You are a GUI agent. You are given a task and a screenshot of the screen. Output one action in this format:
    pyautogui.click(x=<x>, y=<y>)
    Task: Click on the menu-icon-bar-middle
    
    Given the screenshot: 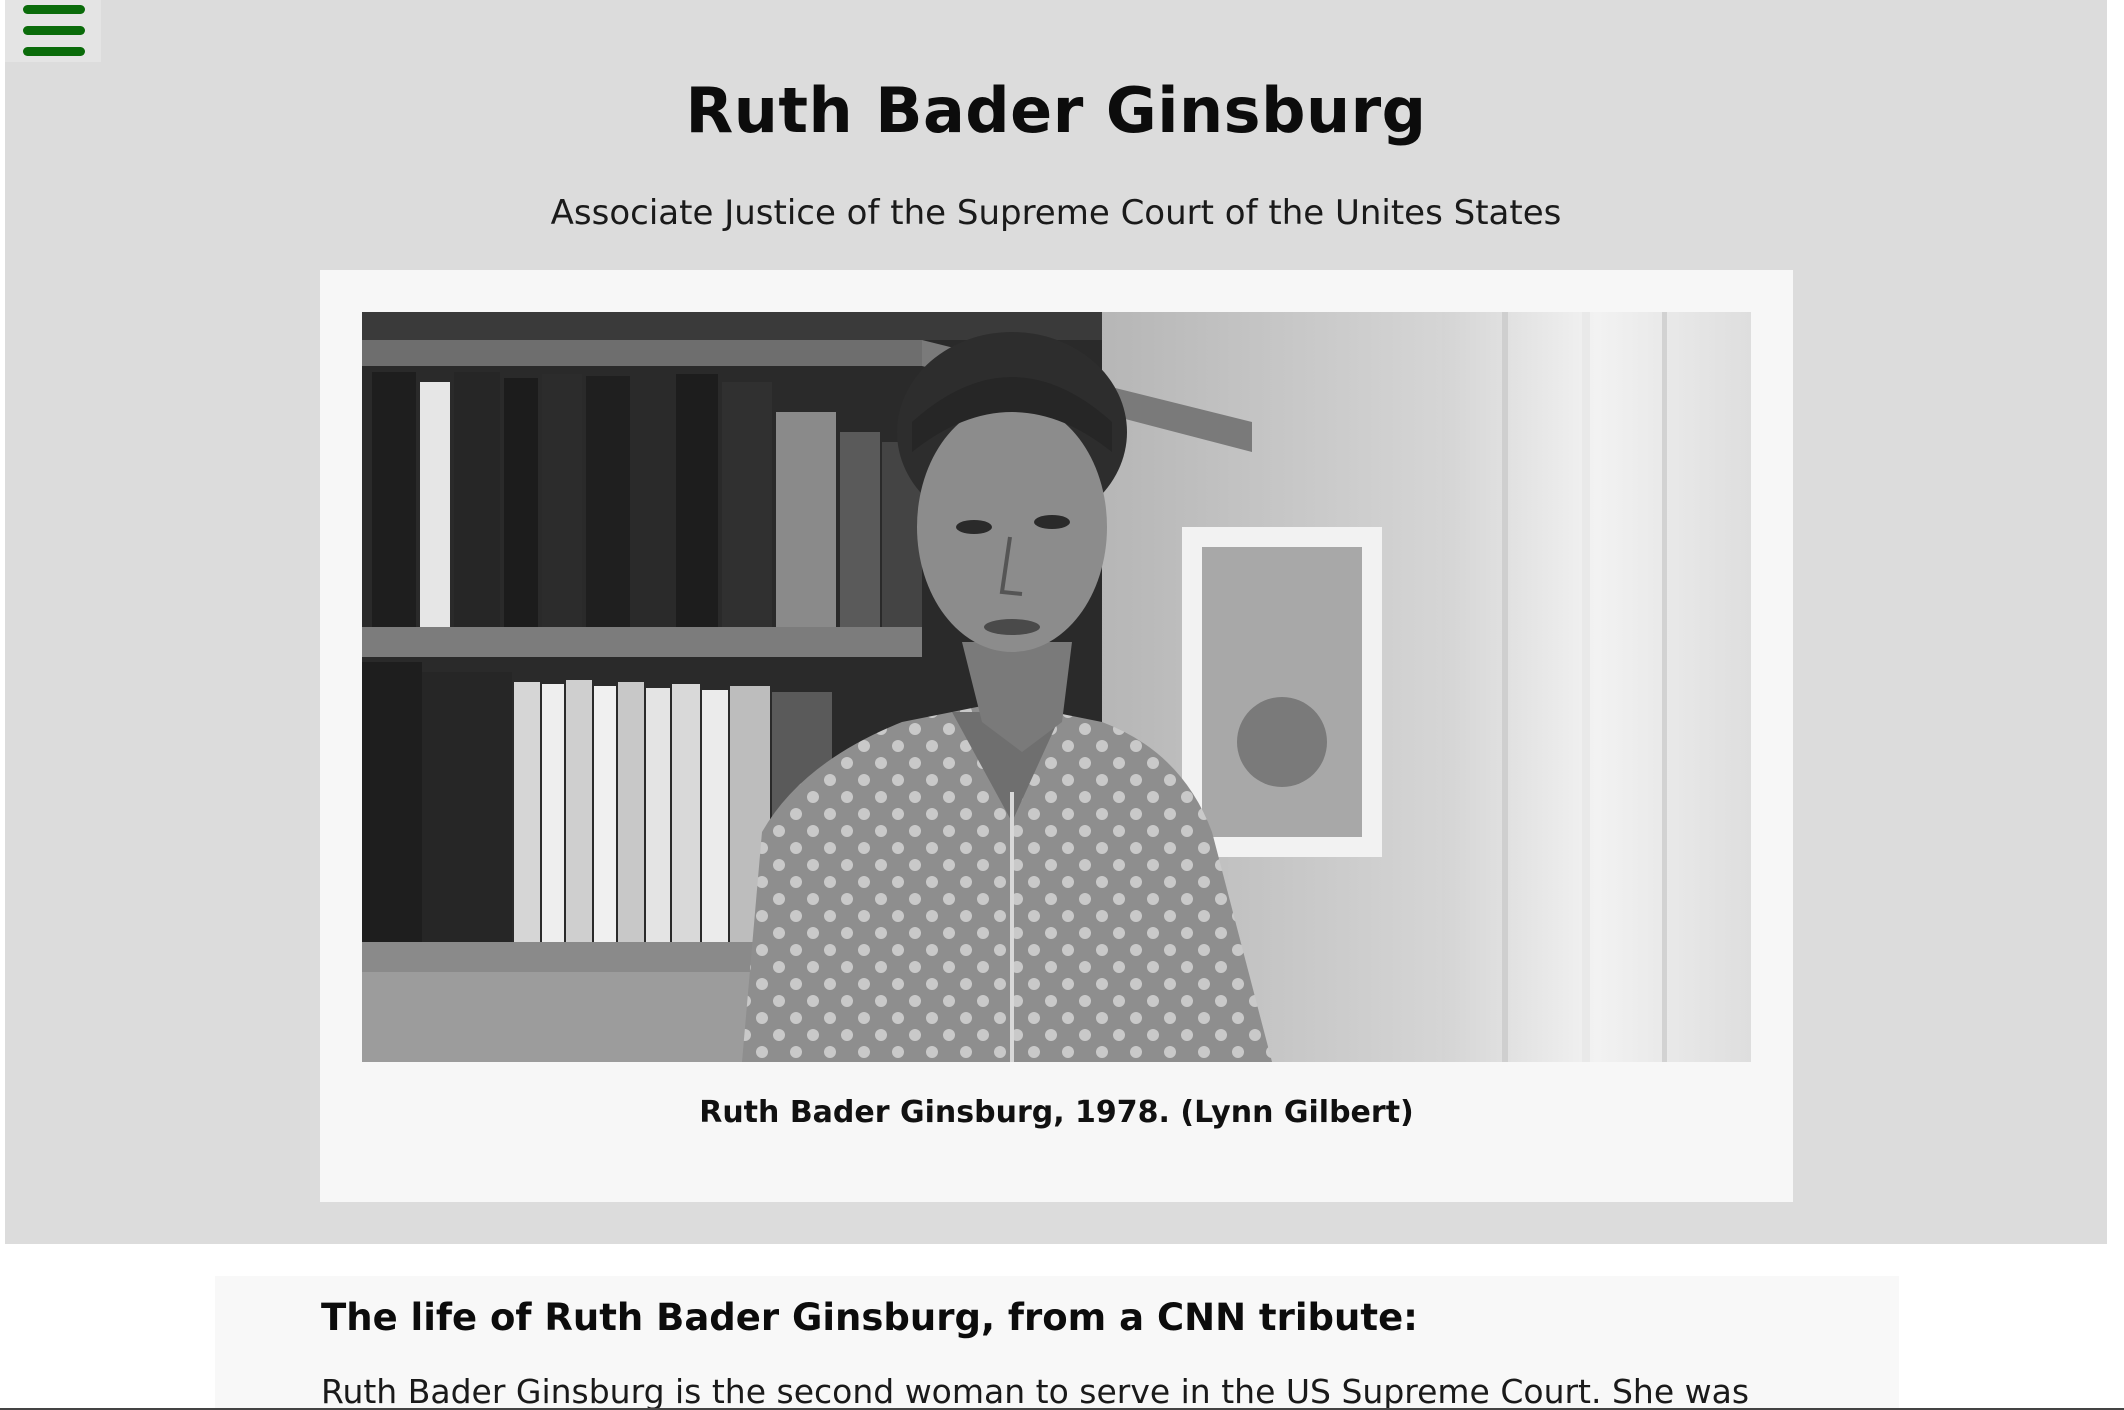 What is the action you would take?
    pyautogui.click(x=54, y=30)
    